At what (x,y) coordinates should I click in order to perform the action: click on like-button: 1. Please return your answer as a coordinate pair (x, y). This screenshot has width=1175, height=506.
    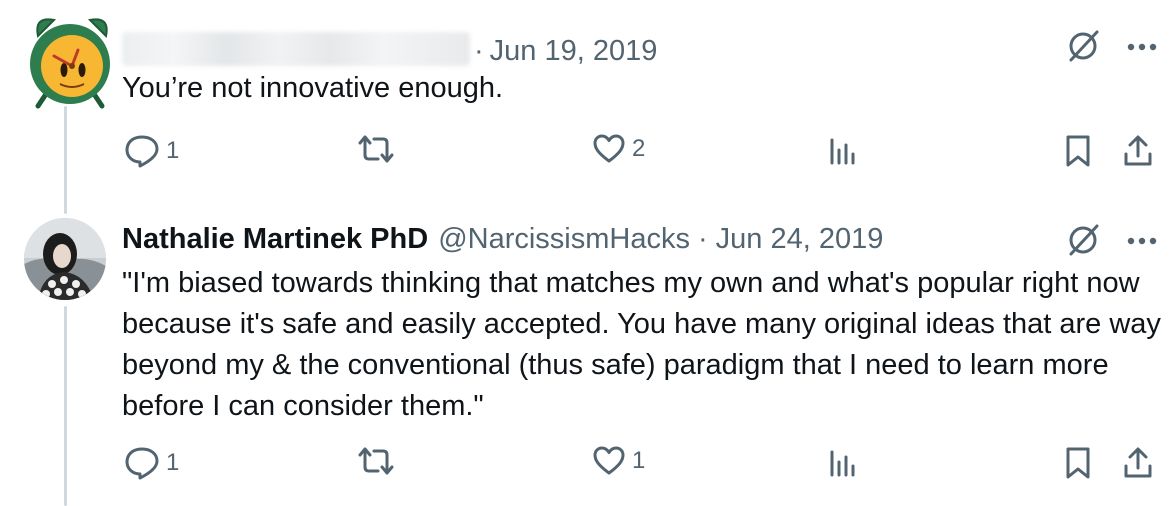
    Looking at the image, I should click on (618, 461).